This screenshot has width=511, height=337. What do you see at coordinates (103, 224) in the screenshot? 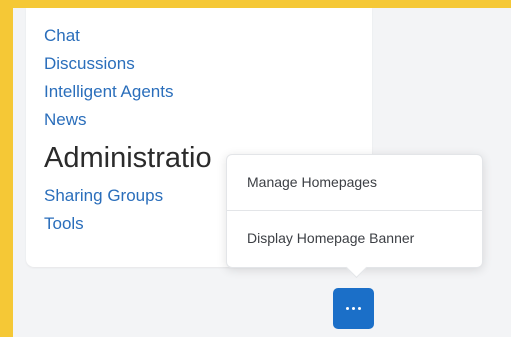
I see `tools-link: Tools` at bounding box center [103, 224].